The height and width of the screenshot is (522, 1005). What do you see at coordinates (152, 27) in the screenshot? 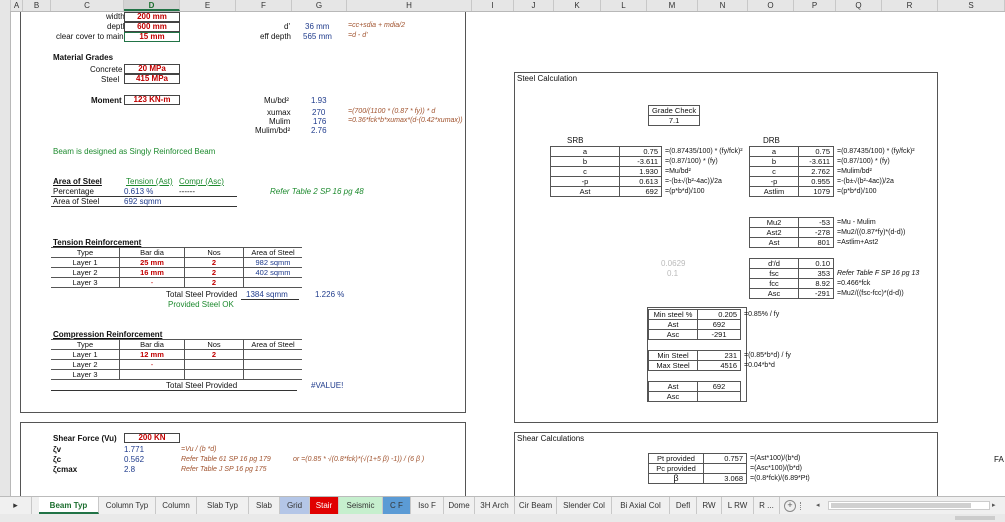
I see `depth-input: 600 mm` at bounding box center [152, 27].